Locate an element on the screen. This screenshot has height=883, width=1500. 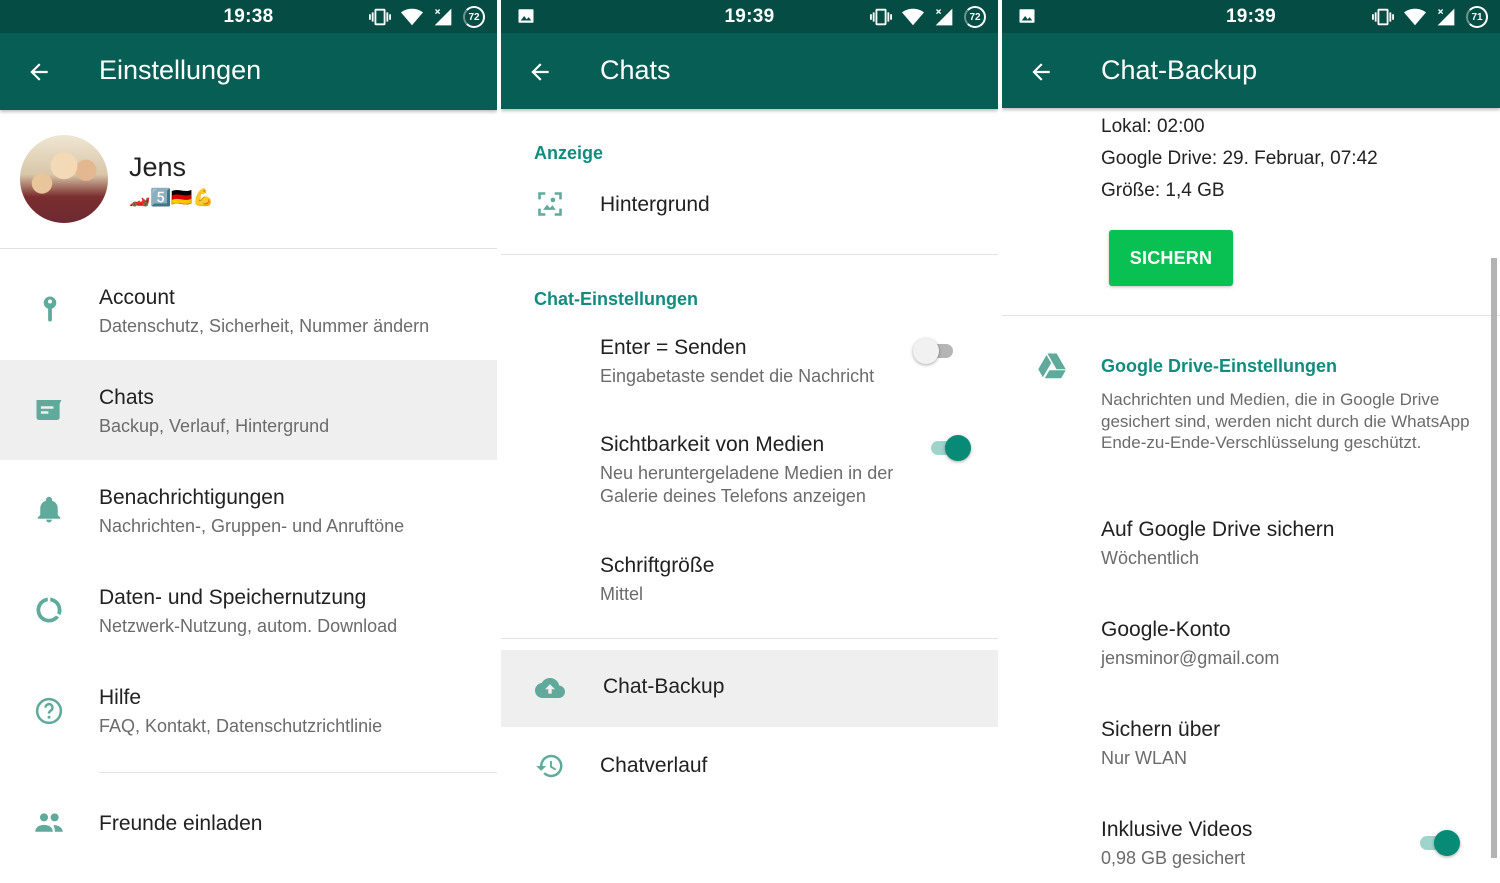
item-title: Google-Konto is located at coordinates (1166, 629).